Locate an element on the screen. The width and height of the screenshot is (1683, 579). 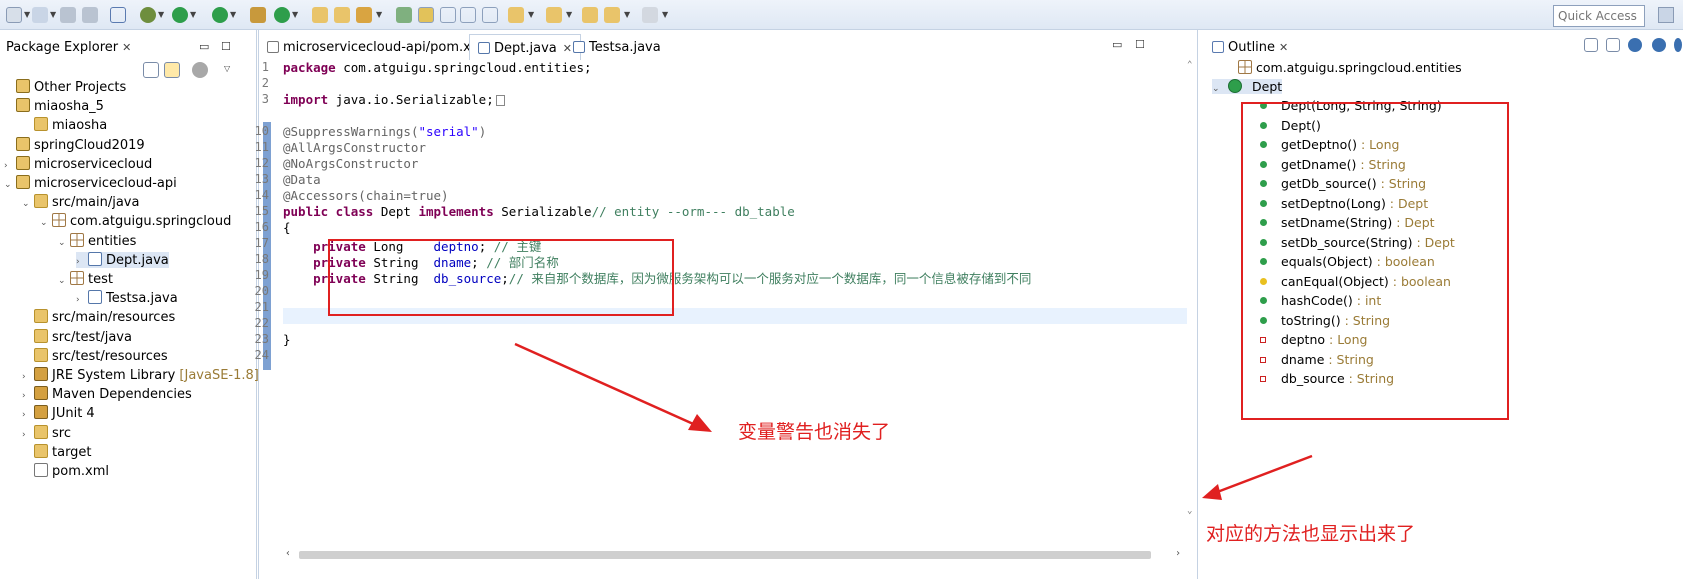
sort-icon is located at coordinates (1613, 45).